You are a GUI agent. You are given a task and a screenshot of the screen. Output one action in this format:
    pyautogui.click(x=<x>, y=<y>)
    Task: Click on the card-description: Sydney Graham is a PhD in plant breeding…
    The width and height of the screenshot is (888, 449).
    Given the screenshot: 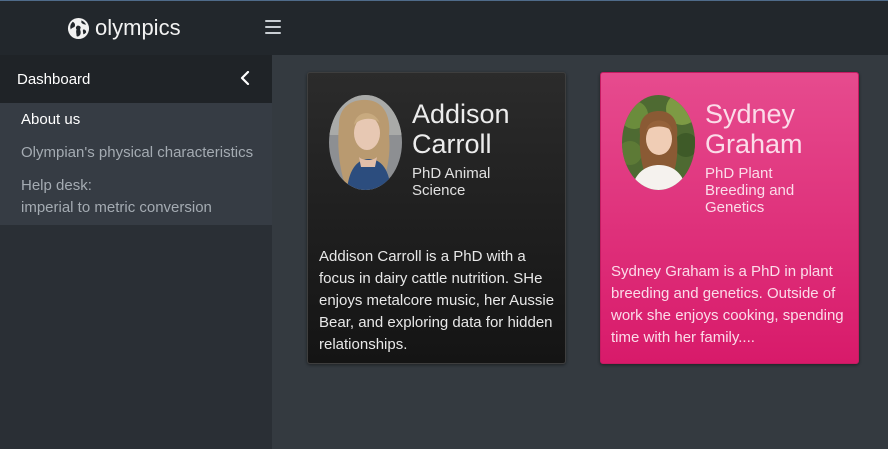 What is the action you would take?
    pyautogui.click(x=727, y=304)
    